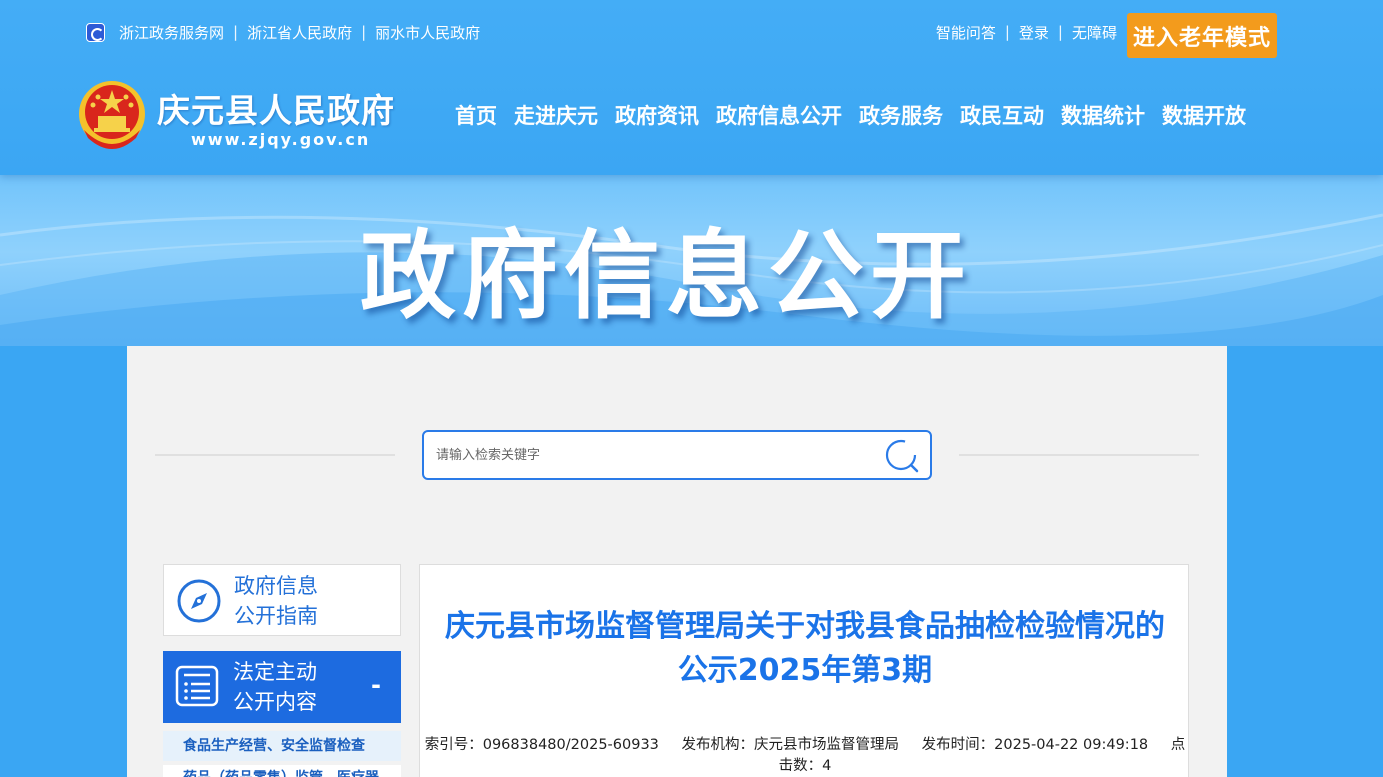 Image resolution: width=1383 pixels, height=777 pixels. Describe the element at coordinates (966, 32) in the screenshot. I see `link-smart-qa: 智能问答` at that location.